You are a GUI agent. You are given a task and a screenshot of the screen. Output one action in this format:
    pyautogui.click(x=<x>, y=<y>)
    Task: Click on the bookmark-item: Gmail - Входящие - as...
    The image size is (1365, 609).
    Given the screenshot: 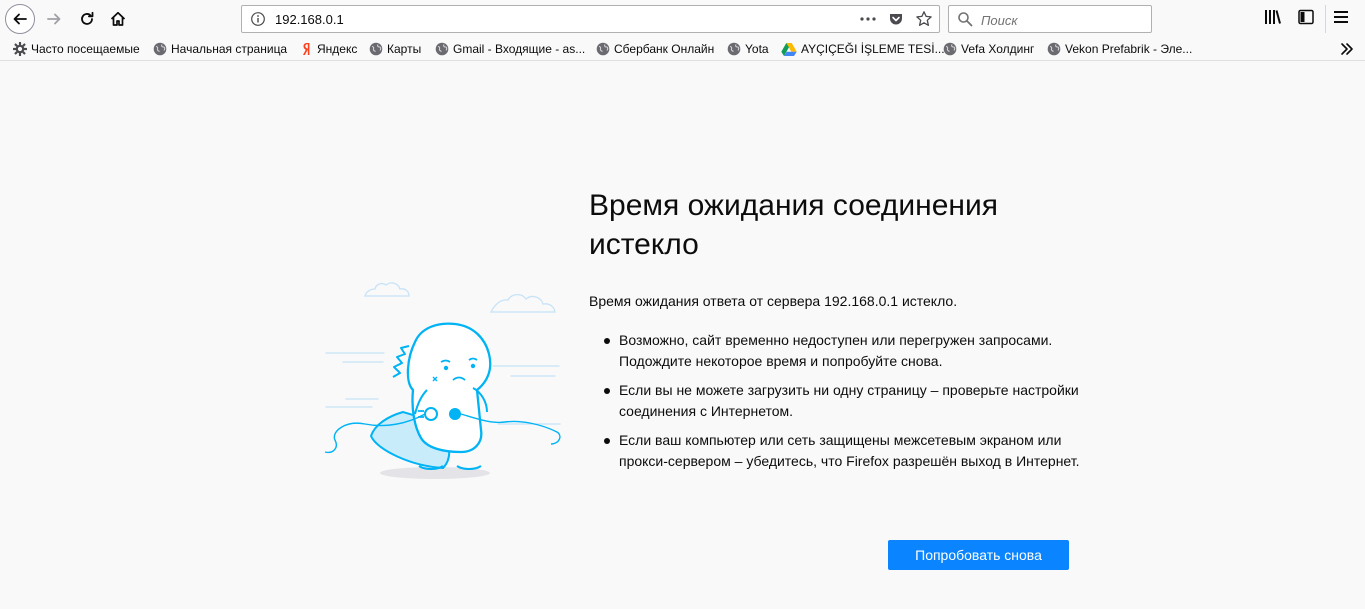 What is the action you would take?
    pyautogui.click(x=510, y=49)
    